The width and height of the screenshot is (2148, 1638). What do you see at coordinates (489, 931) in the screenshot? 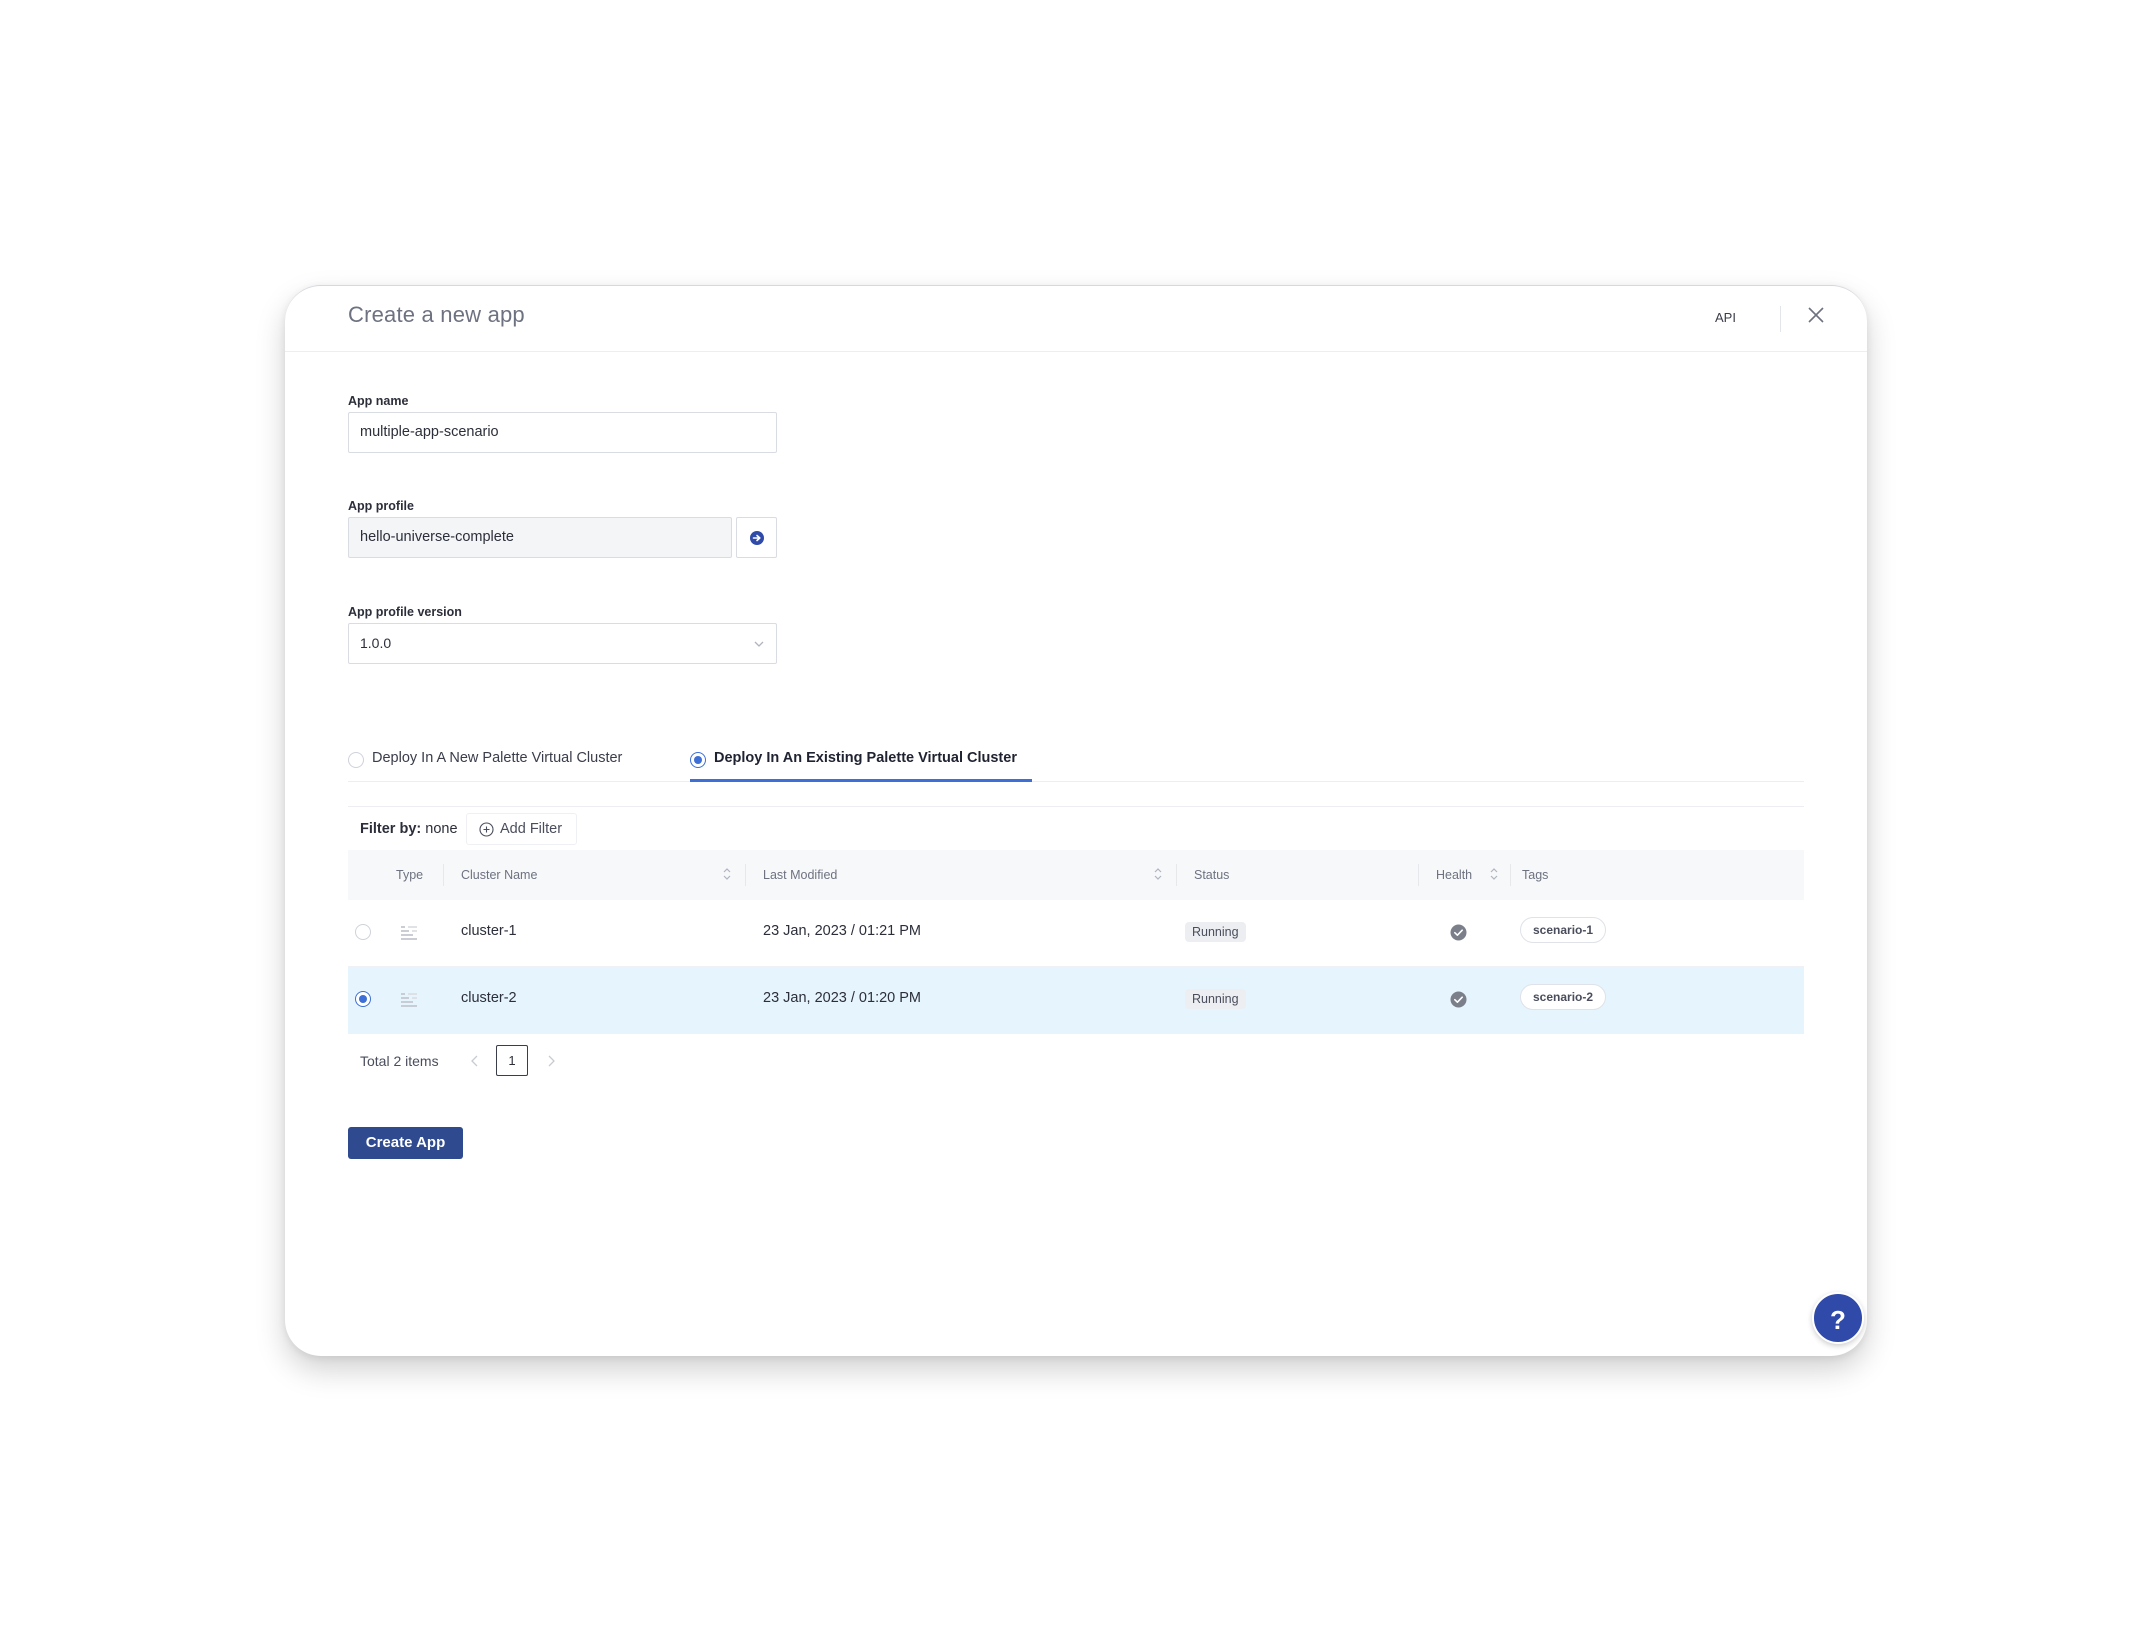
I see `cluster-name-cell: cluster-1` at bounding box center [489, 931].